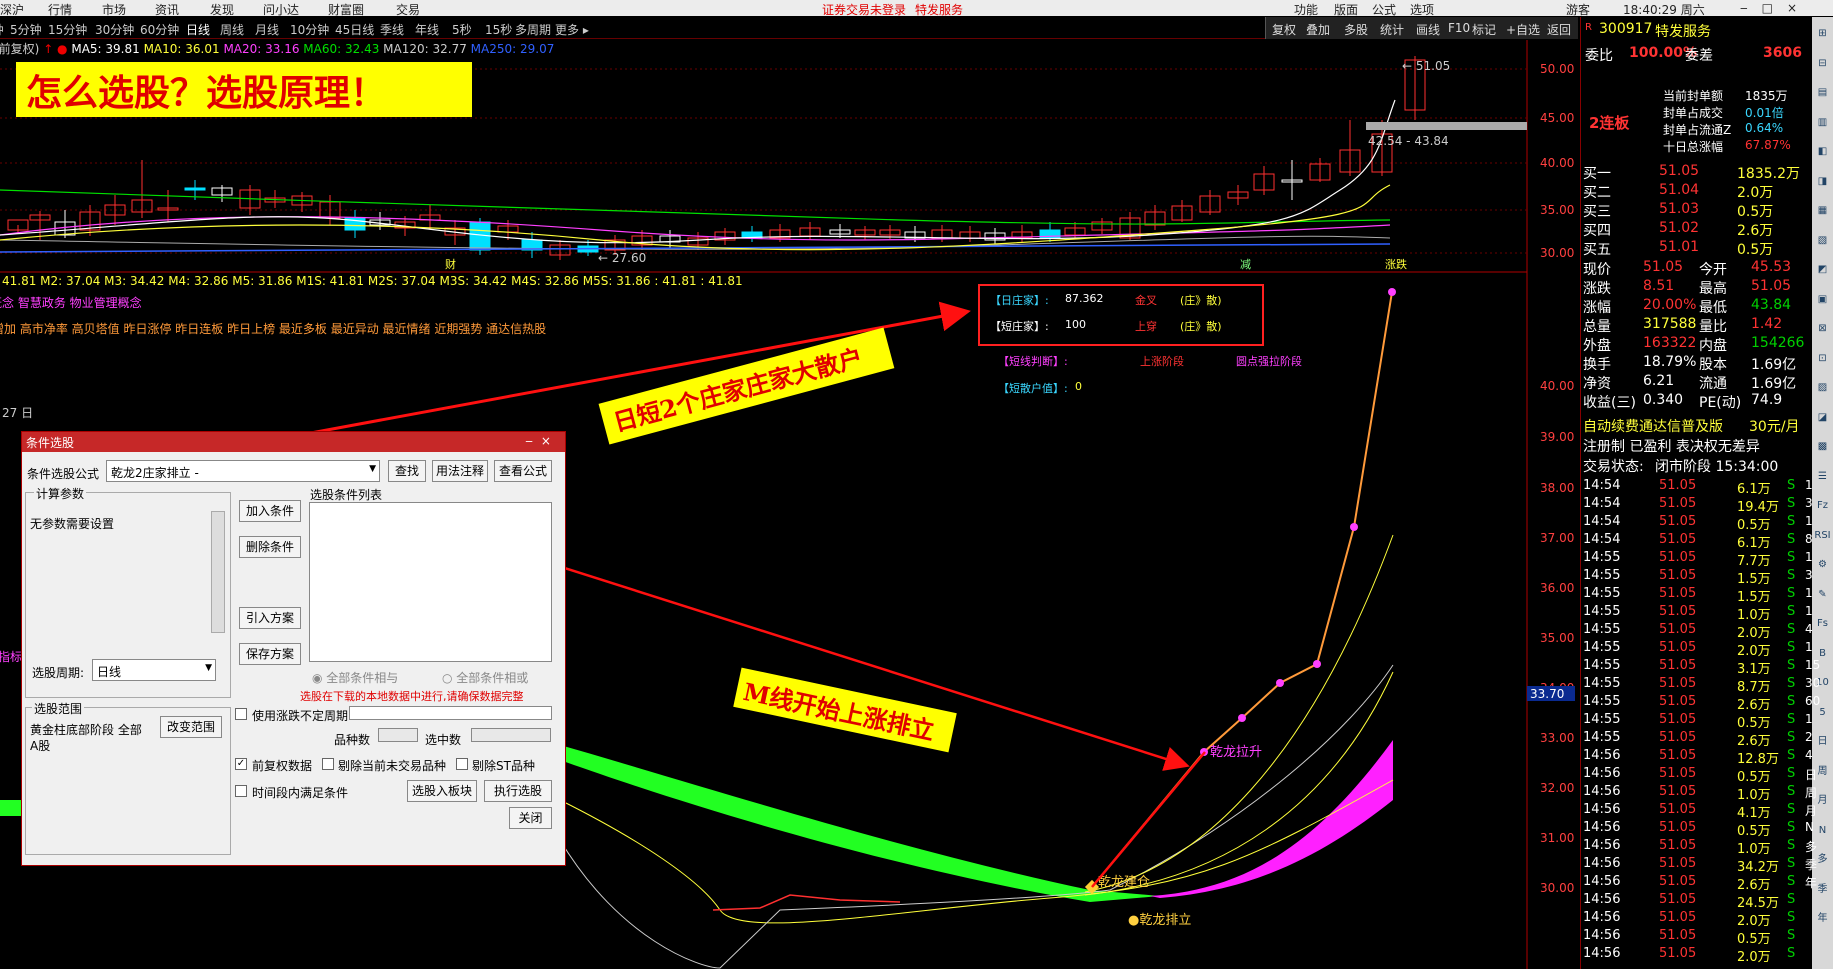 Image resolution: width=1833 pixels, height=969 pixels. I want to click on period-tab: 5秒, so click(462, 29).